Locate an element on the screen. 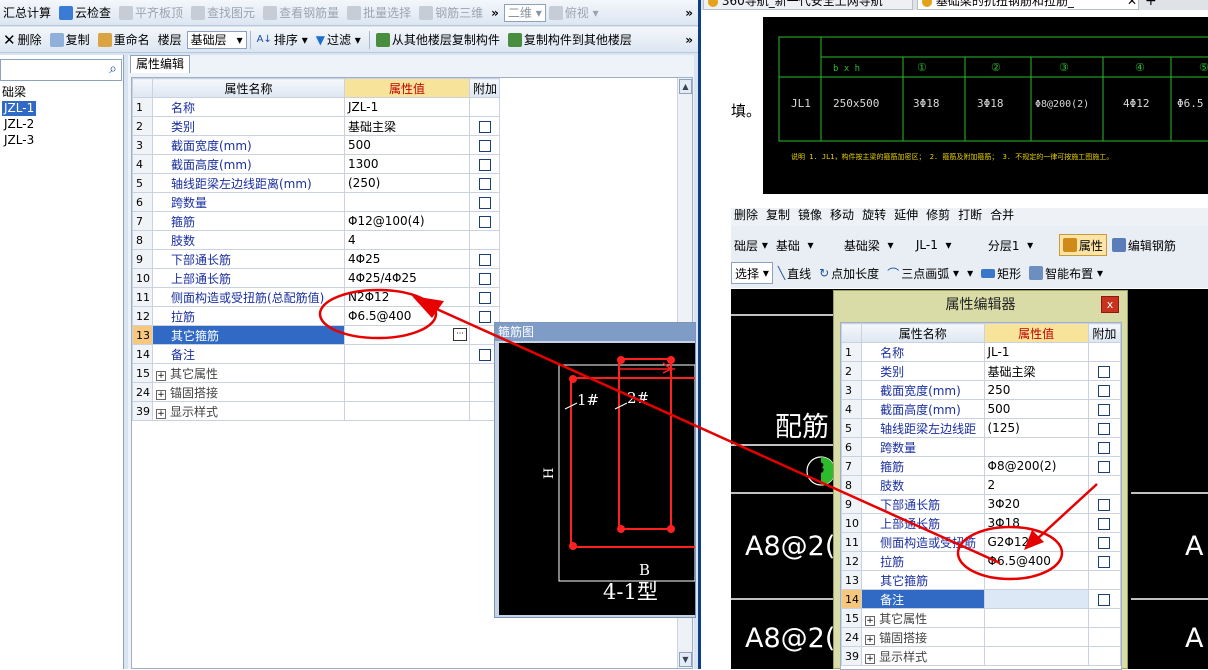 The image size is (1208, 670). property-value: Φ8@200(2) is located at coordinates (1036, 466).